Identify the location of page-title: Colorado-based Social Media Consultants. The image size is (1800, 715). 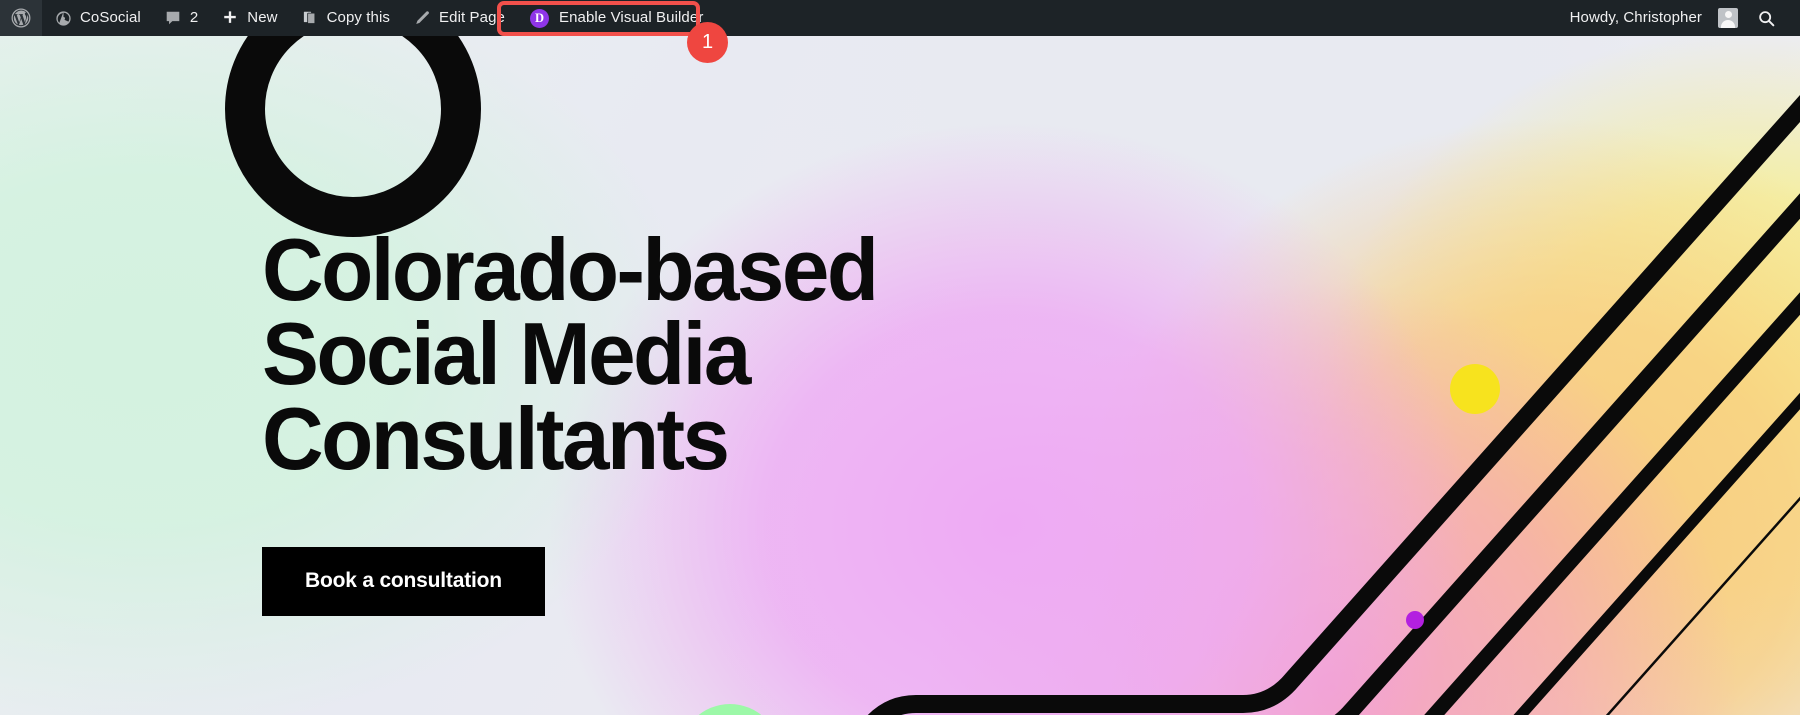
(570, 354).